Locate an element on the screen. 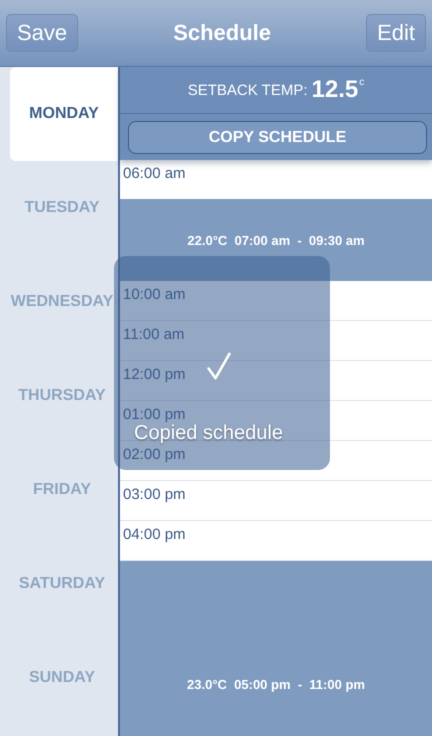 This screenshot has height=736, width=432. day-tab: MONDAY is located at coordinates (64, 114).